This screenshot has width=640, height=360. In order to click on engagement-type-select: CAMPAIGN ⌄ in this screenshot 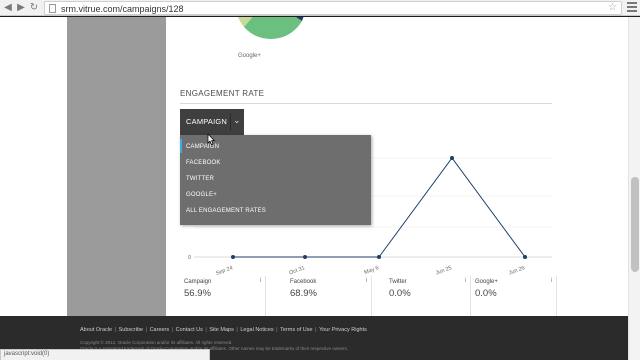, I will do `click(212, 122)`.